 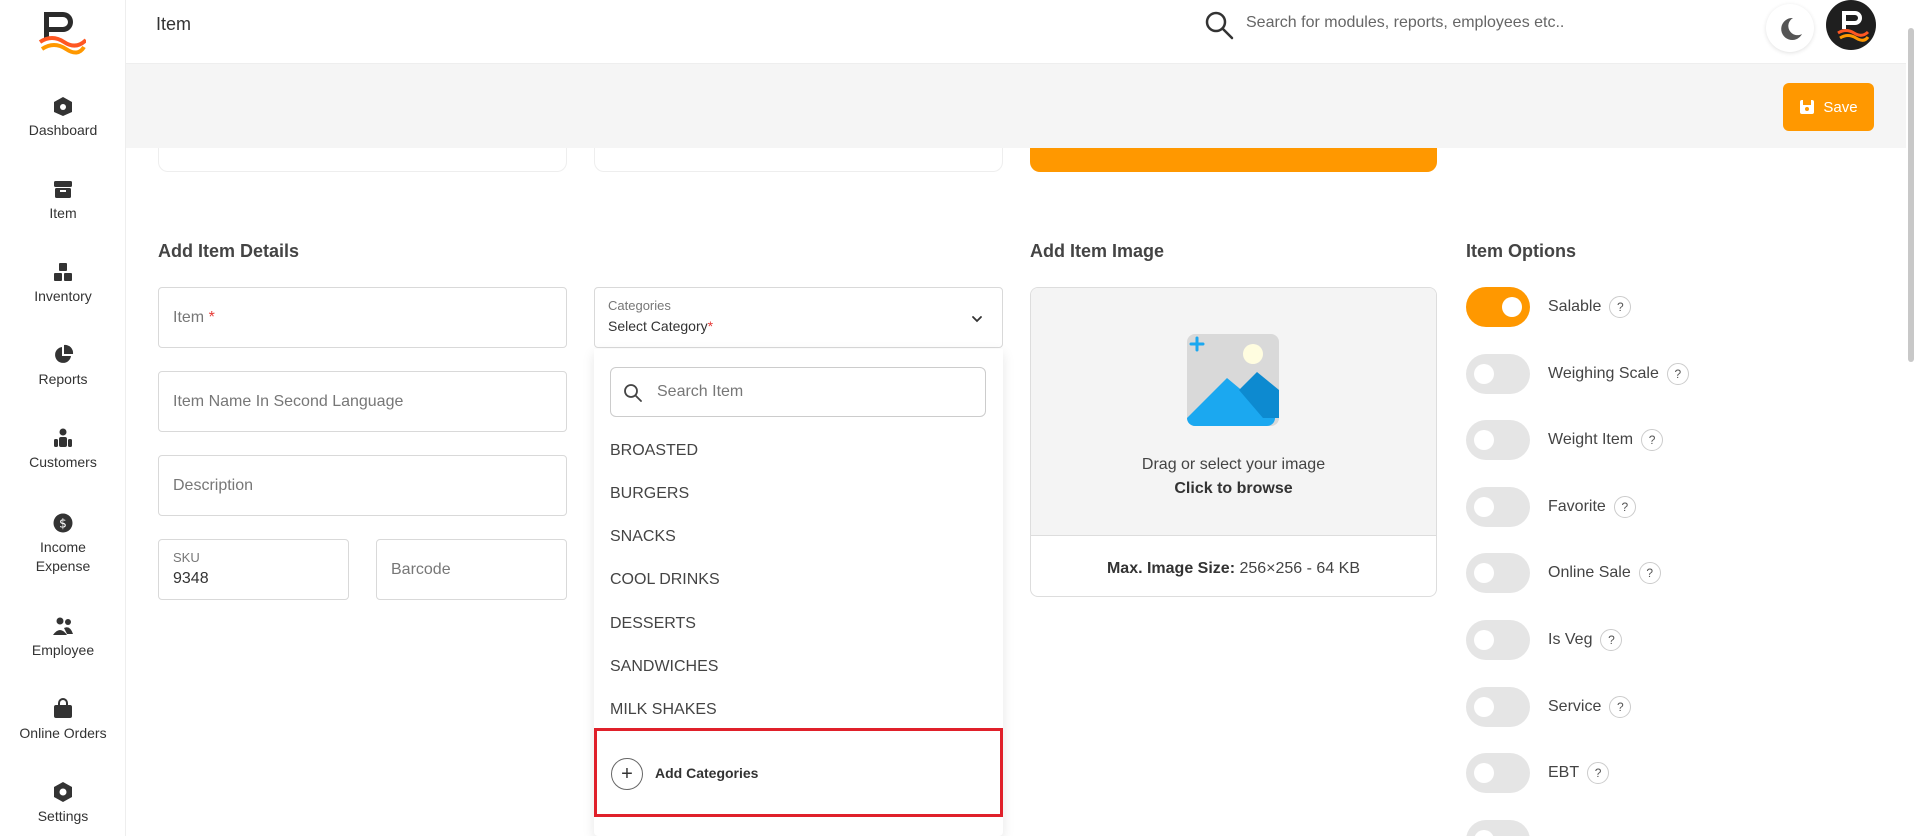 I want to click on sku-field: SKU 9348, so click(x=253, y=569).